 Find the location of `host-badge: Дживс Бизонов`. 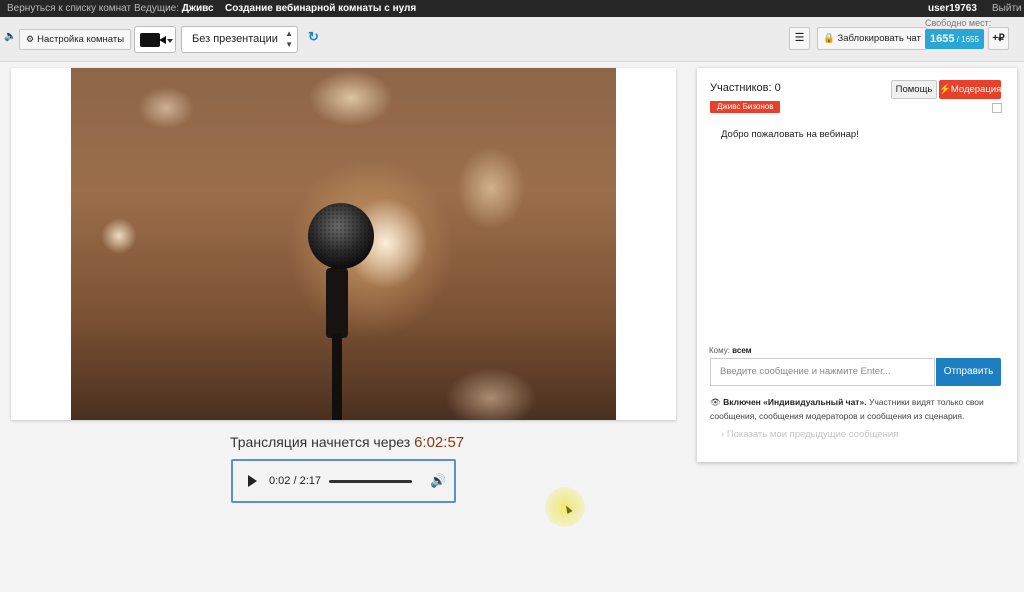

host-badge: Дживс Бизонов is located at coordinates (745, 107).